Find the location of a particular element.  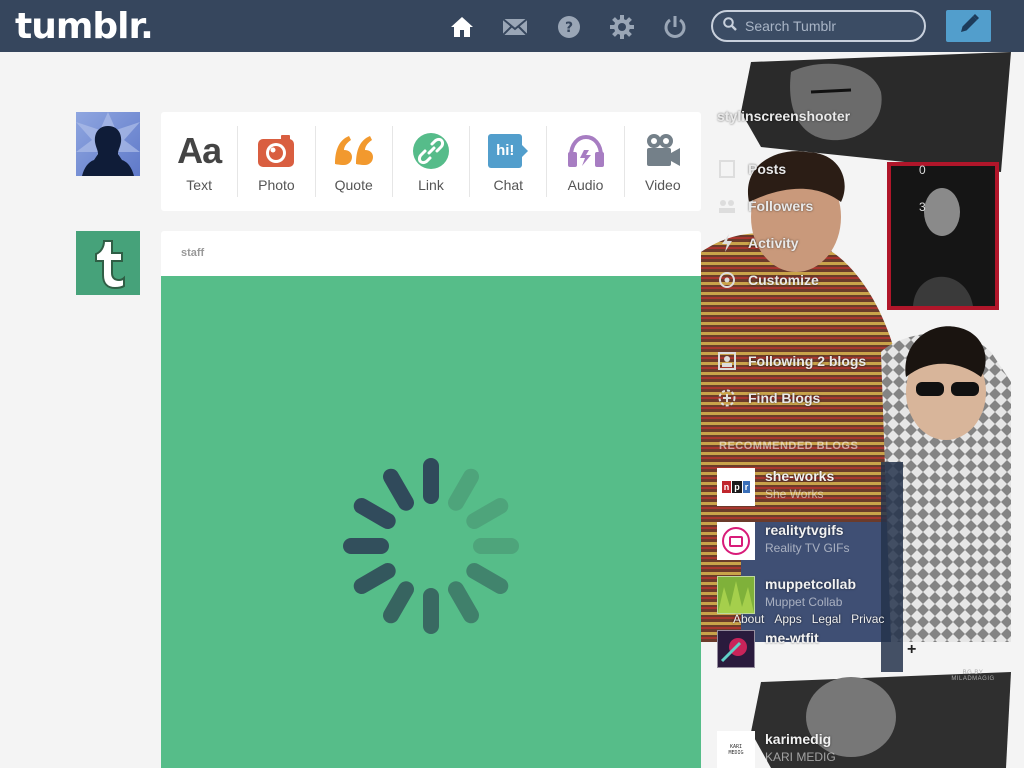

blog-name: she-works is located at coordinates (800, 476).